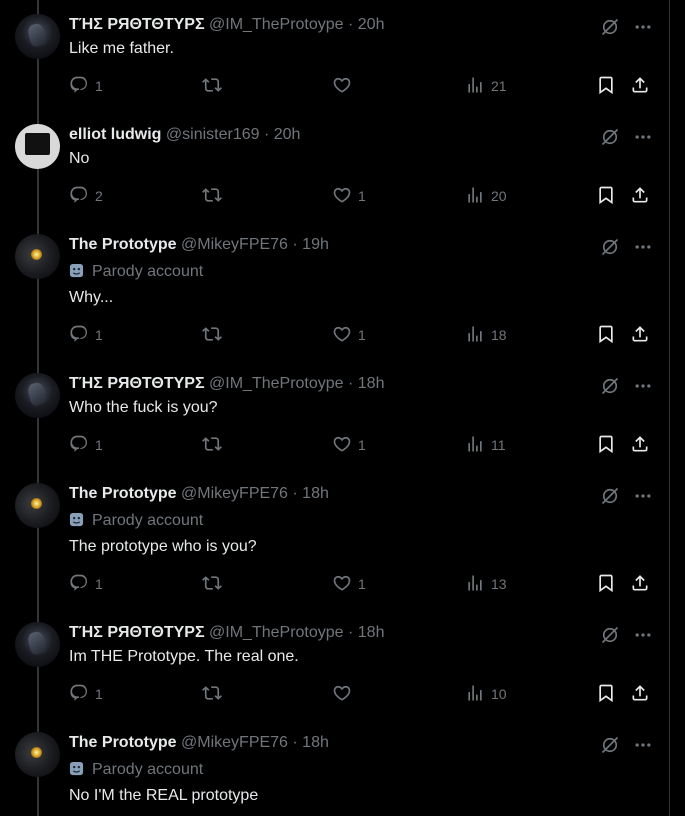  Describe the element at coordinates (121, 48) in the screenshot. I see `tweet-text: Like me father.` at that location.